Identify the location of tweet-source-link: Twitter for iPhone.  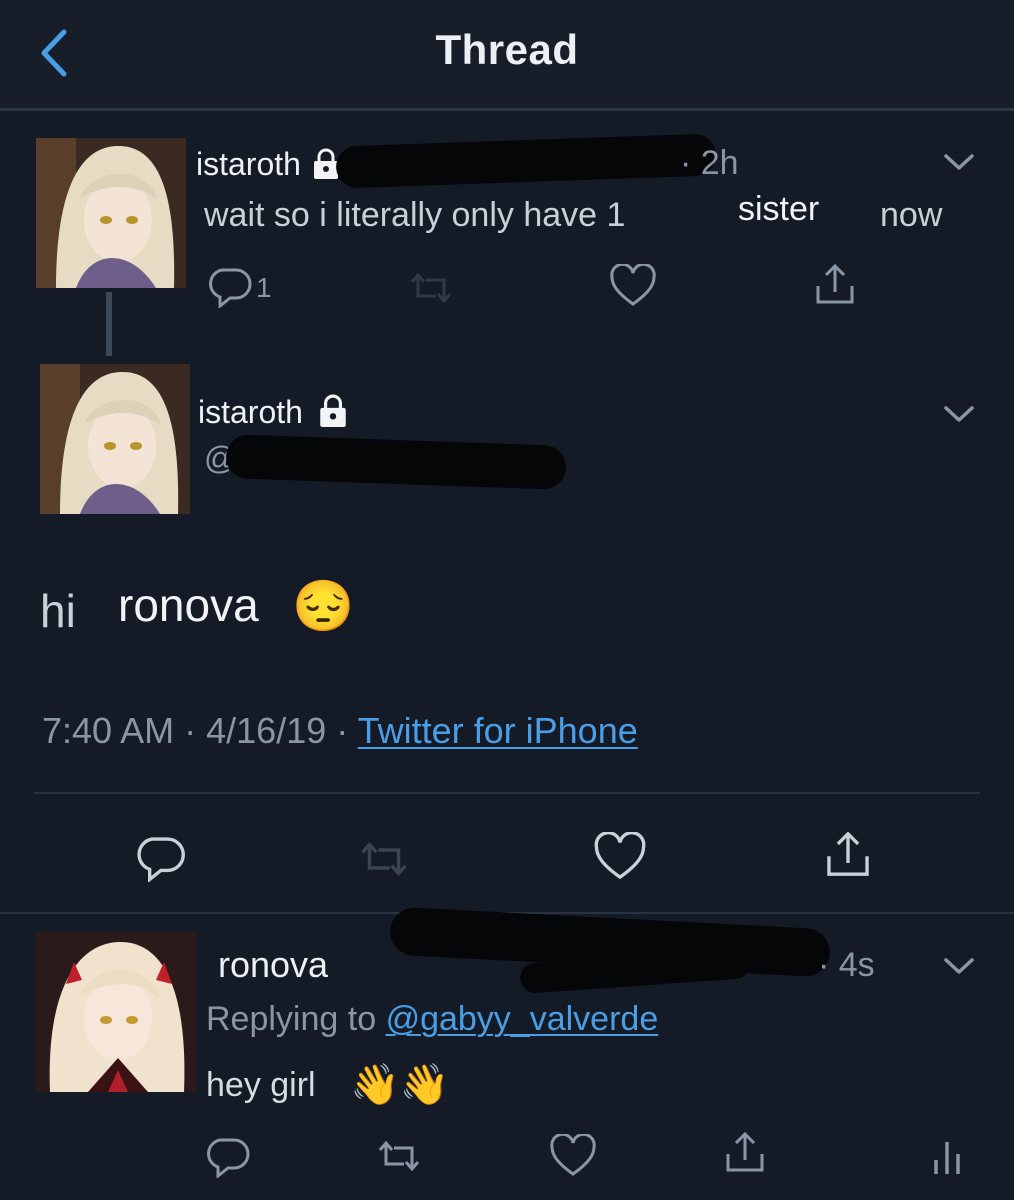
(498, 730).